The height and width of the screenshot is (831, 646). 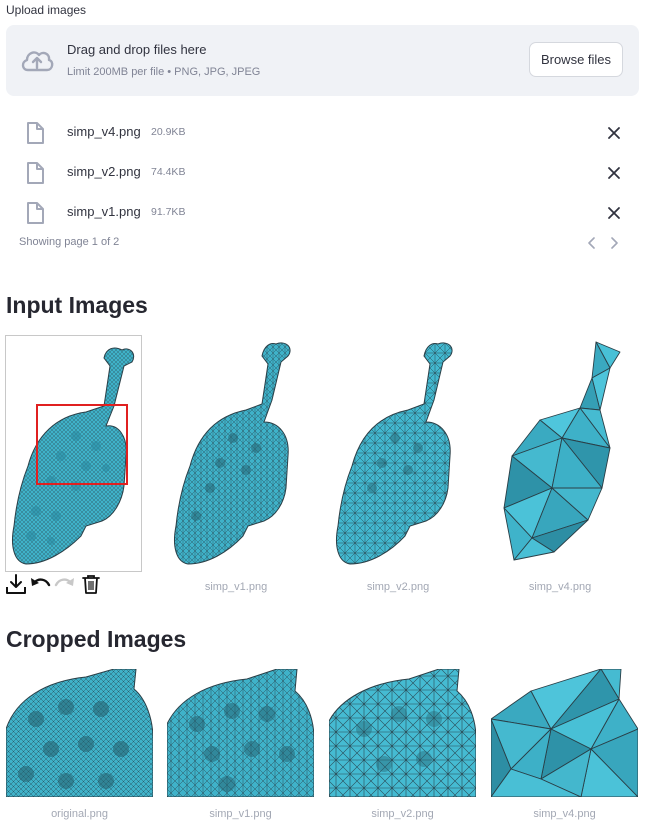 I want to click on cropped-original-image, so click(x=79, y=733).